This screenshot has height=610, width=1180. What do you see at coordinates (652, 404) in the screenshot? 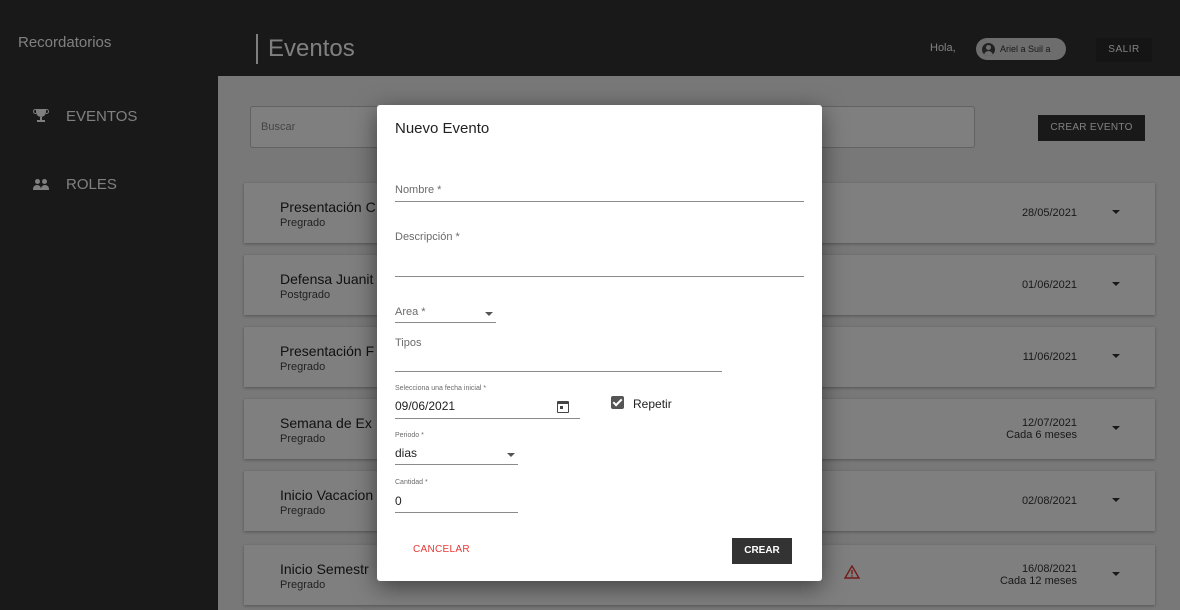
I see `repetir-label: Repetir` at bounding box center [652, 404].